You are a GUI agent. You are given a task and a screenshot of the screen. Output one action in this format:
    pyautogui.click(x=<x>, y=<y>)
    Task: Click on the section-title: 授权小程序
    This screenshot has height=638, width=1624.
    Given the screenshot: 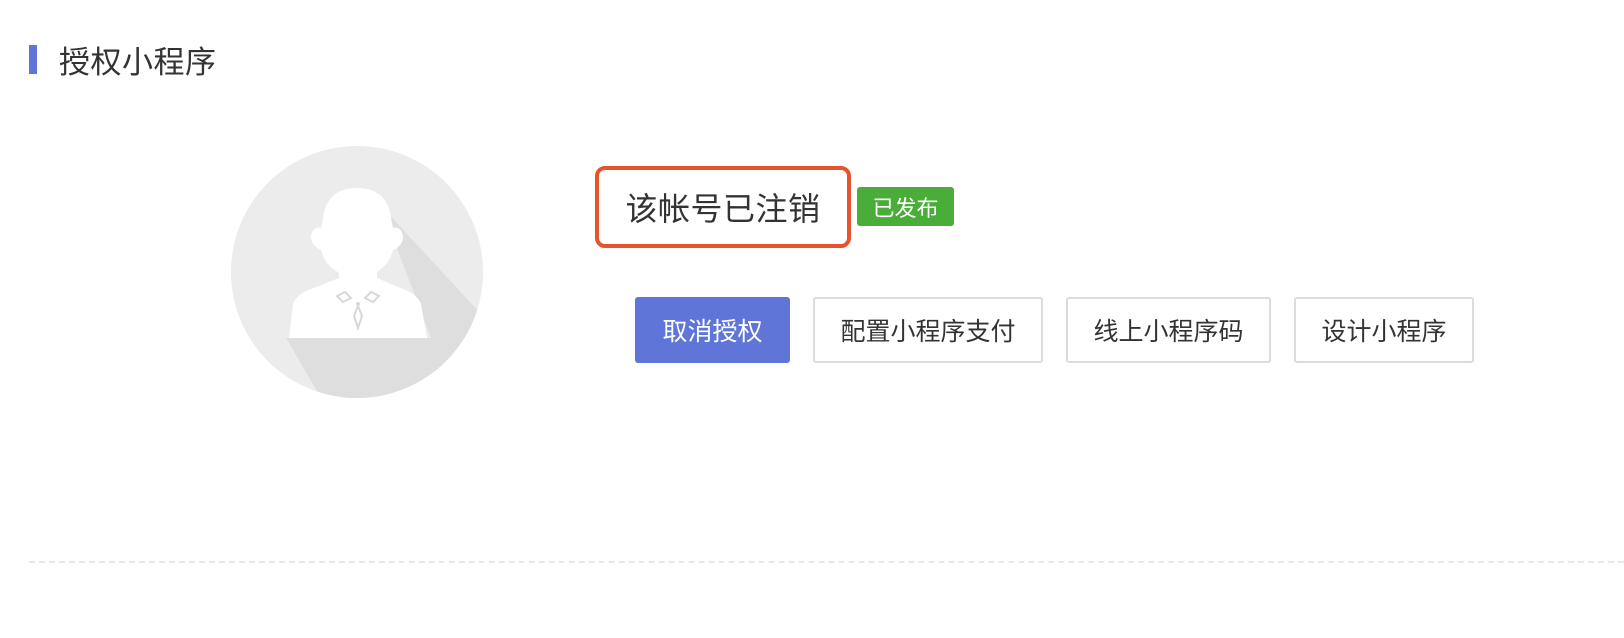 What is the action you would take?
    pyautogui.click(x=138, y=62)
    